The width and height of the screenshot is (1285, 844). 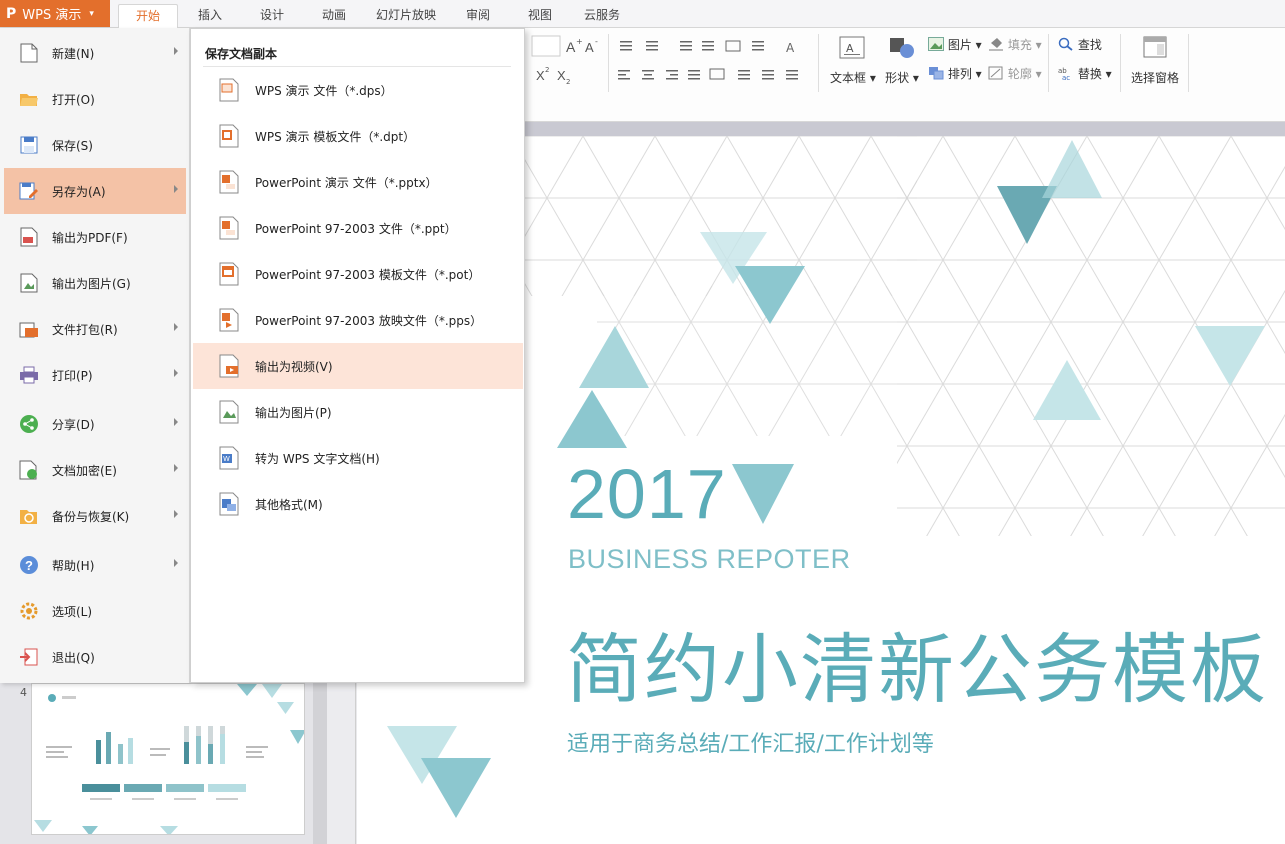 What do you see at coordinates (358, 504) in the screenshot?
I see `save-as-other-format: 其他格式(M)` at bounding box center [358, 504].